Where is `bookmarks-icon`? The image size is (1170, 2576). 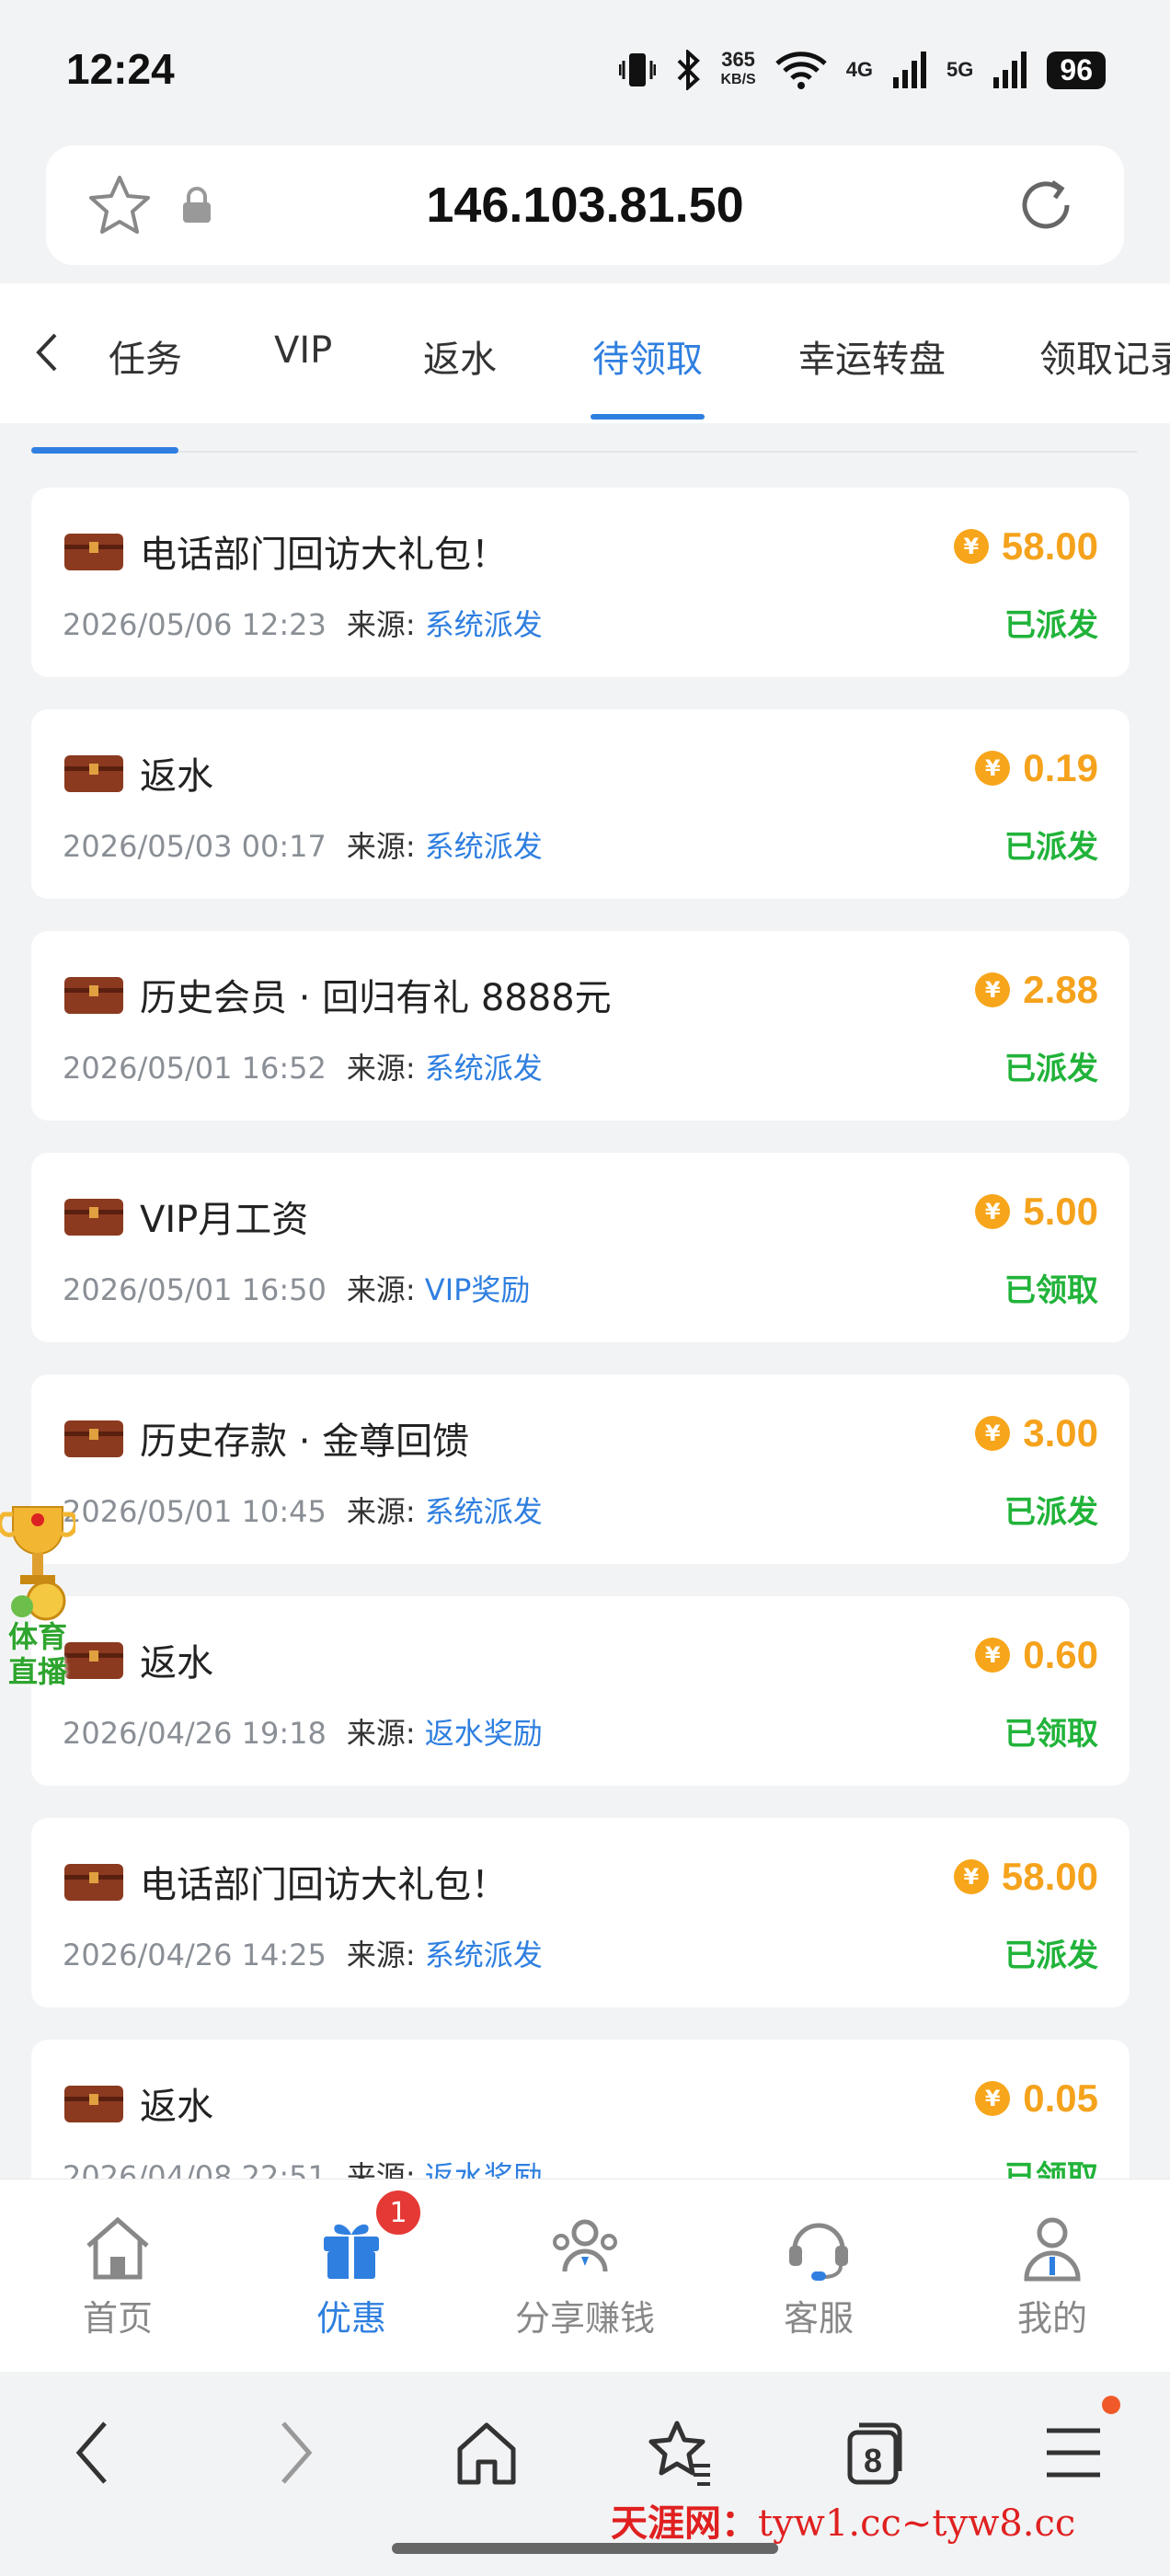
bookmarks-icon is located at coordinates (681, 2453).